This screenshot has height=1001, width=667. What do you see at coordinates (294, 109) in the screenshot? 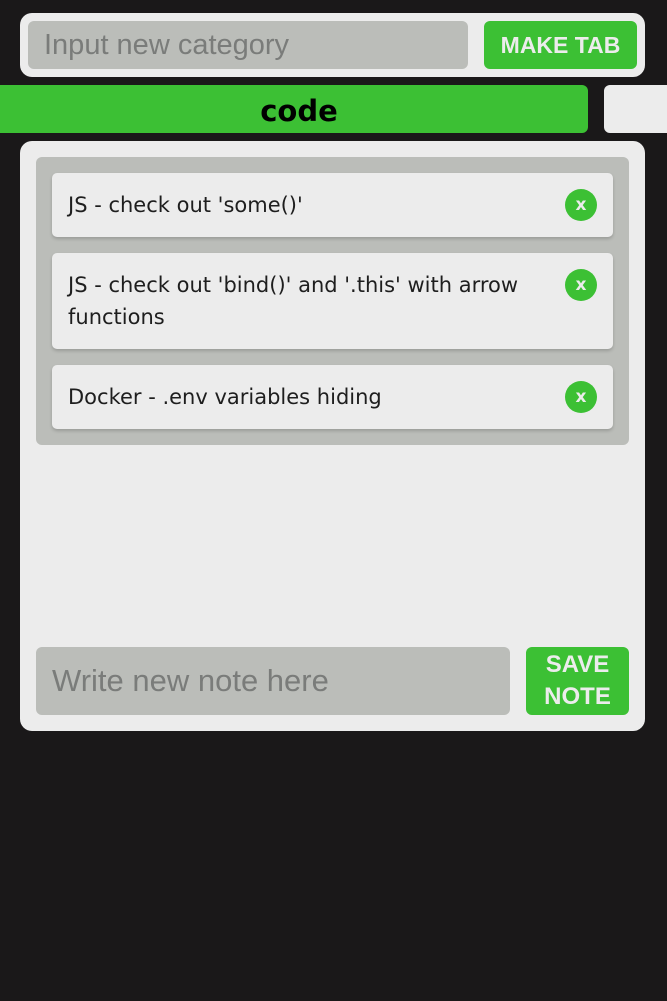
I see `tab-code: code` at bounding box center [294, 109].